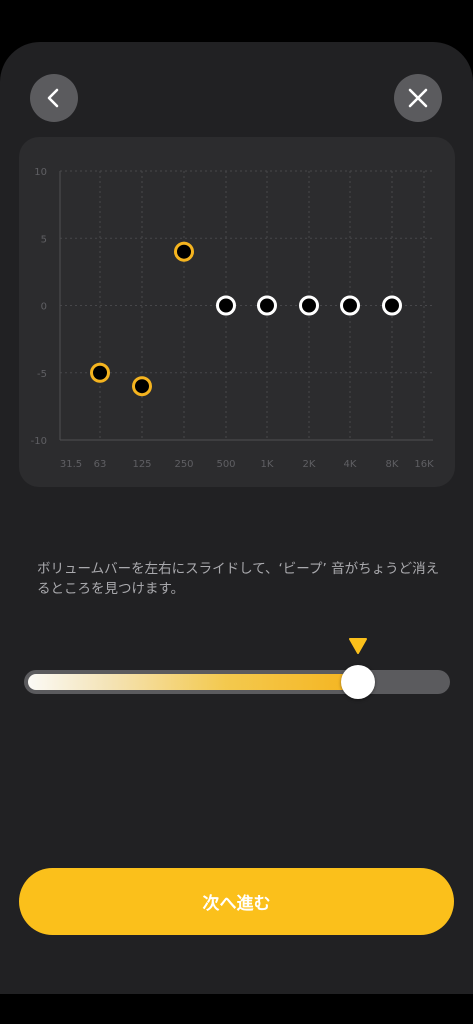 This screenshot has width=473, height=1024. What do you see at coordinates (392, 464) in the screenshot?
I see `x-tick-label: 8K` at bounding box center [392, 464].